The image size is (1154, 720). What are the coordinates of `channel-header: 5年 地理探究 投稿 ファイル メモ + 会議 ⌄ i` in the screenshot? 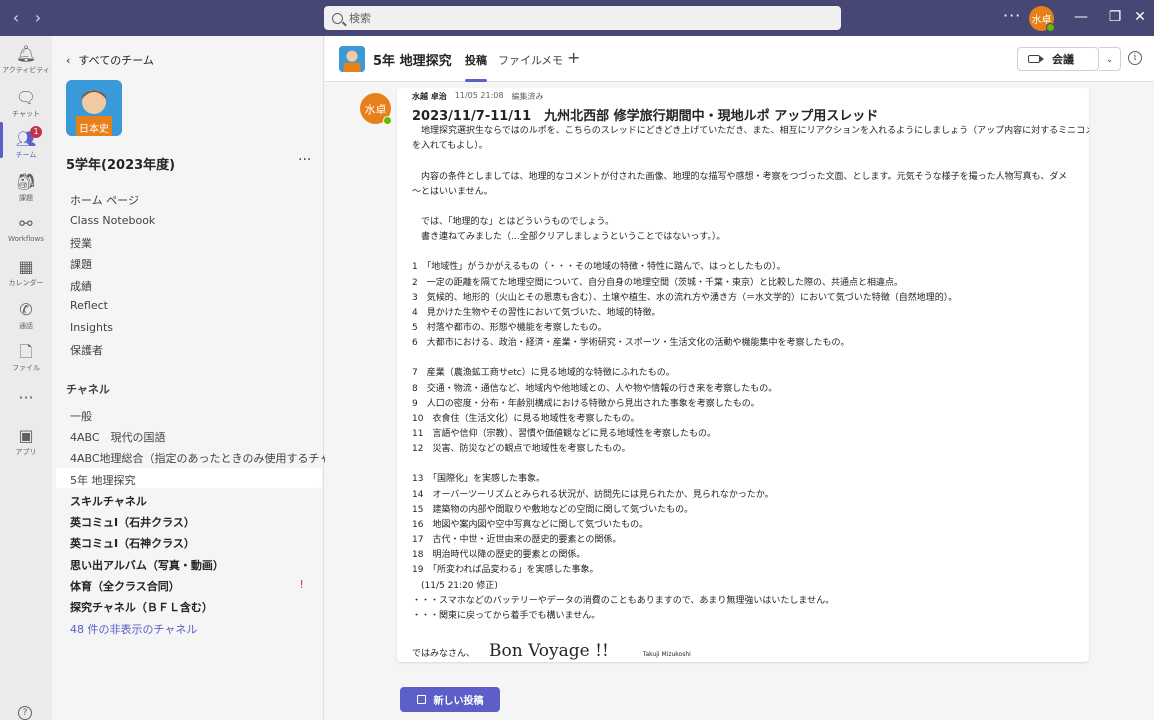 It's located at (739, 59).